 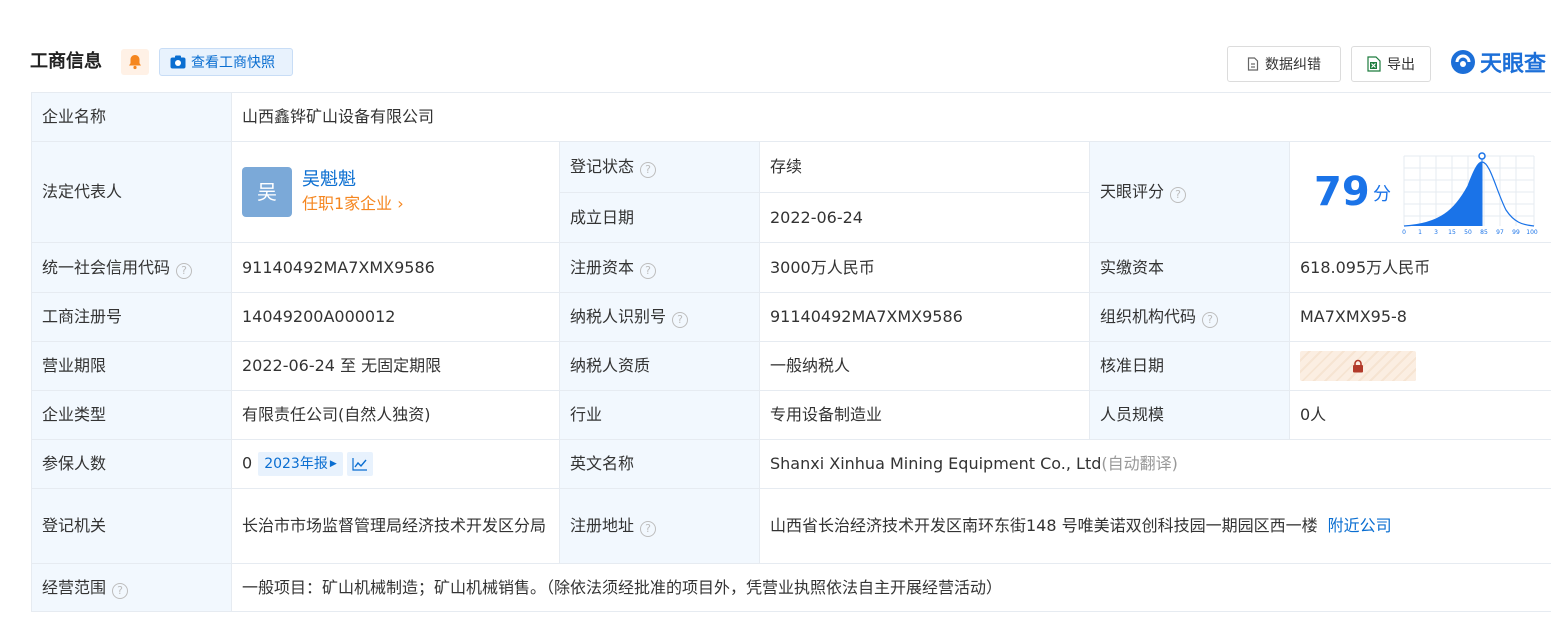 What do you see at coordinates (1419, 415) in the screenshot?
I see `staff-size: 0人` at bounding box center [1419, 415].